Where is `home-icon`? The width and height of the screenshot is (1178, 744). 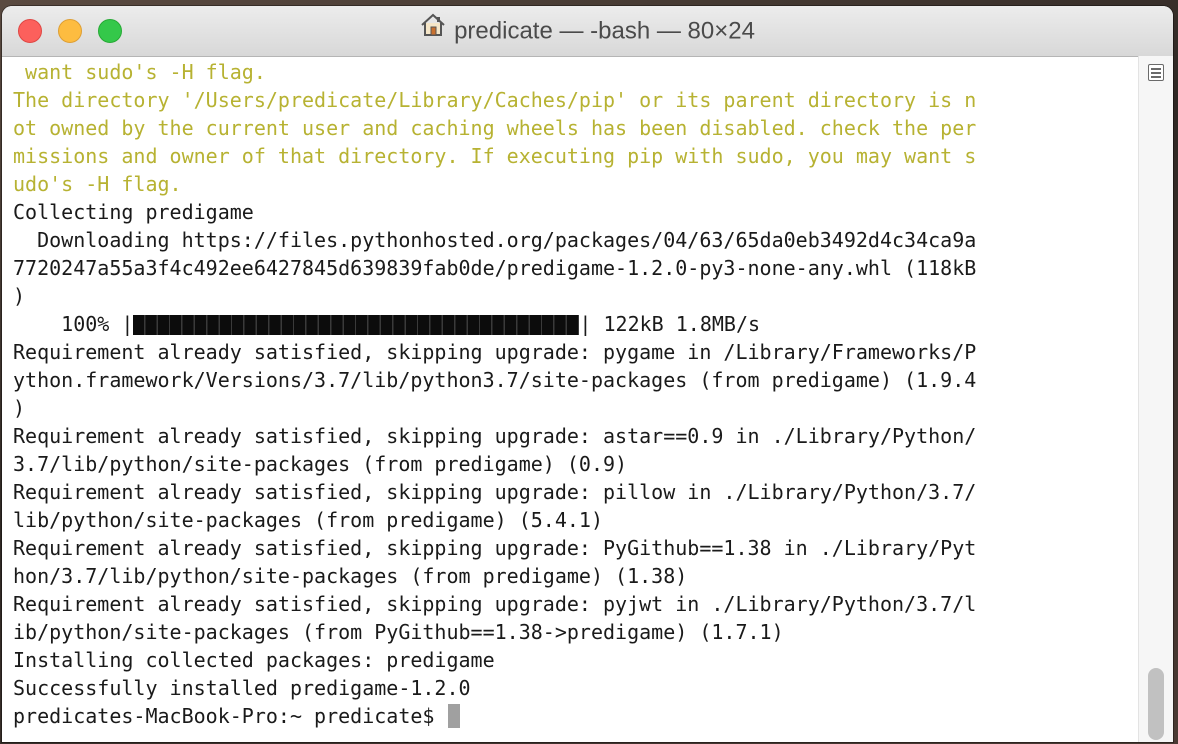 home-icon is located at coordinates (433, 30).